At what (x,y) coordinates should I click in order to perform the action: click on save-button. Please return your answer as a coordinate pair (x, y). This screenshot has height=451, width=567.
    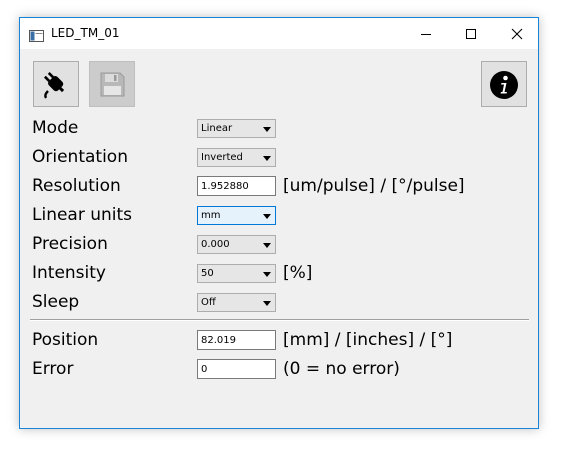
    Looking at the image, I should click on (112, 84).